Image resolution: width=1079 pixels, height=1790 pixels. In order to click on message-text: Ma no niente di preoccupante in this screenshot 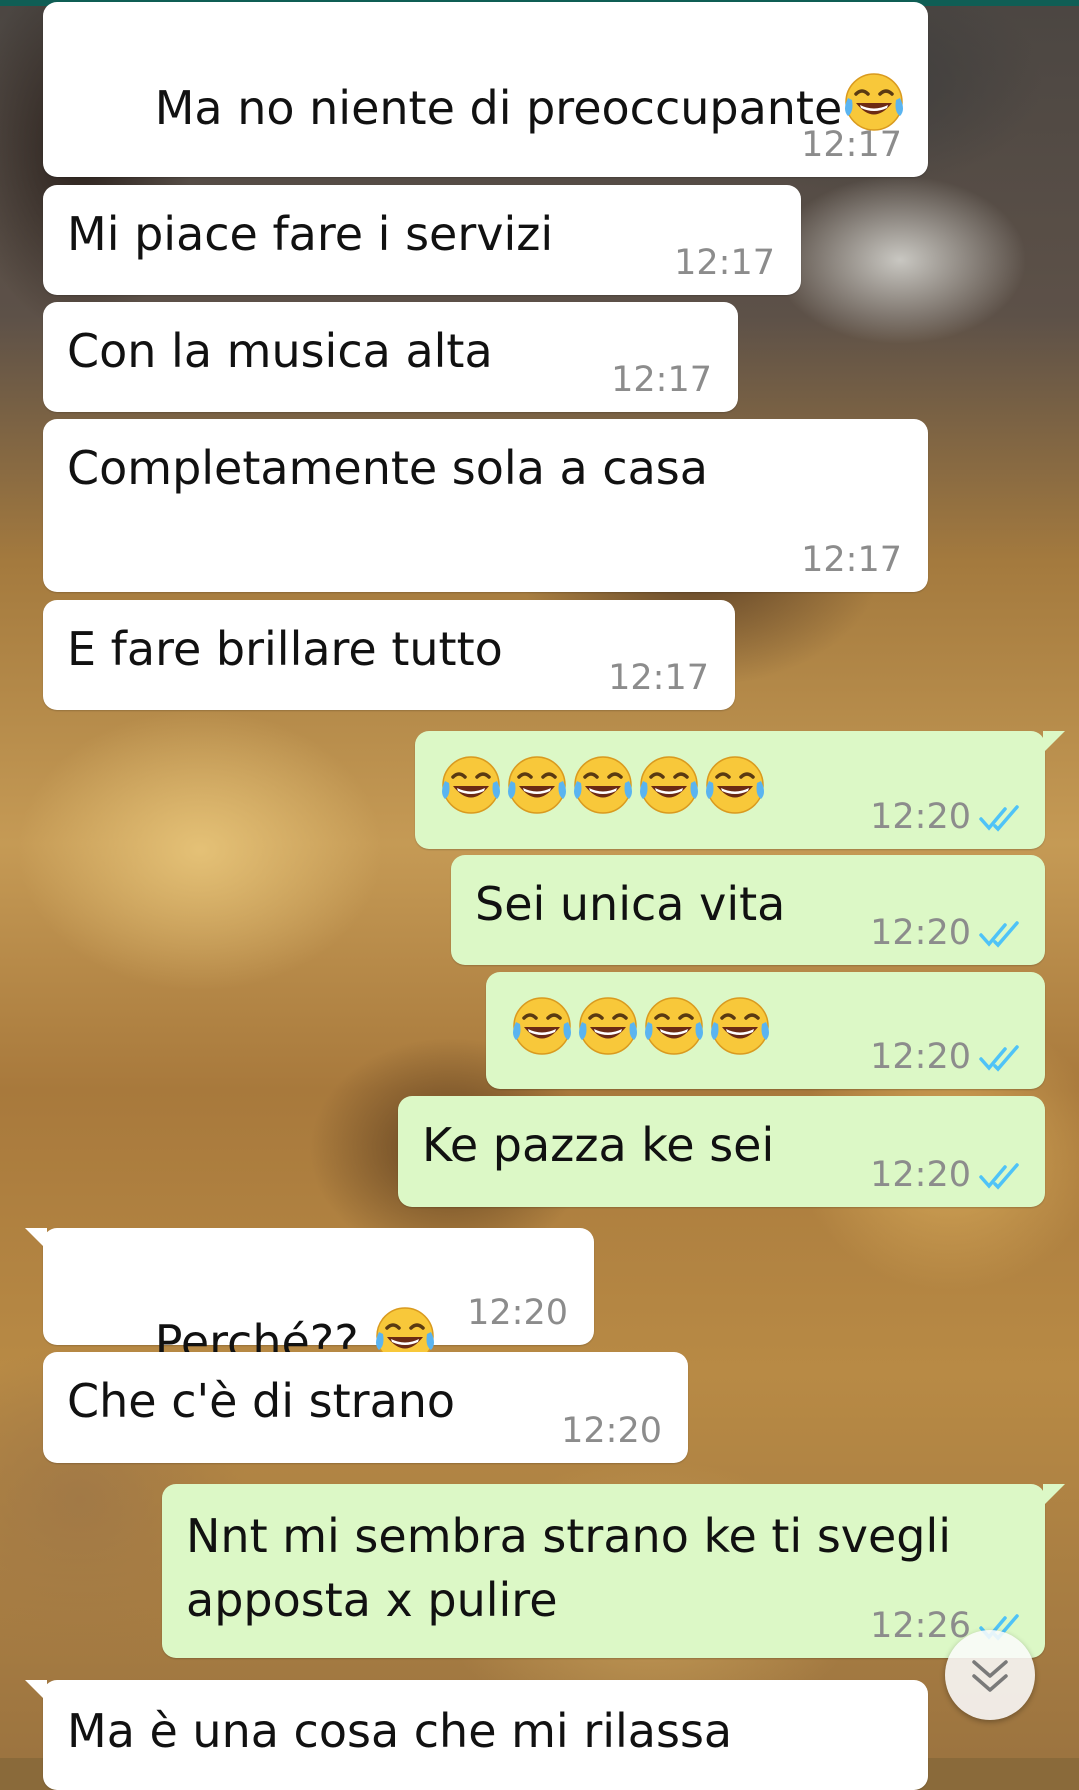, I will do `click(498, 108)`.